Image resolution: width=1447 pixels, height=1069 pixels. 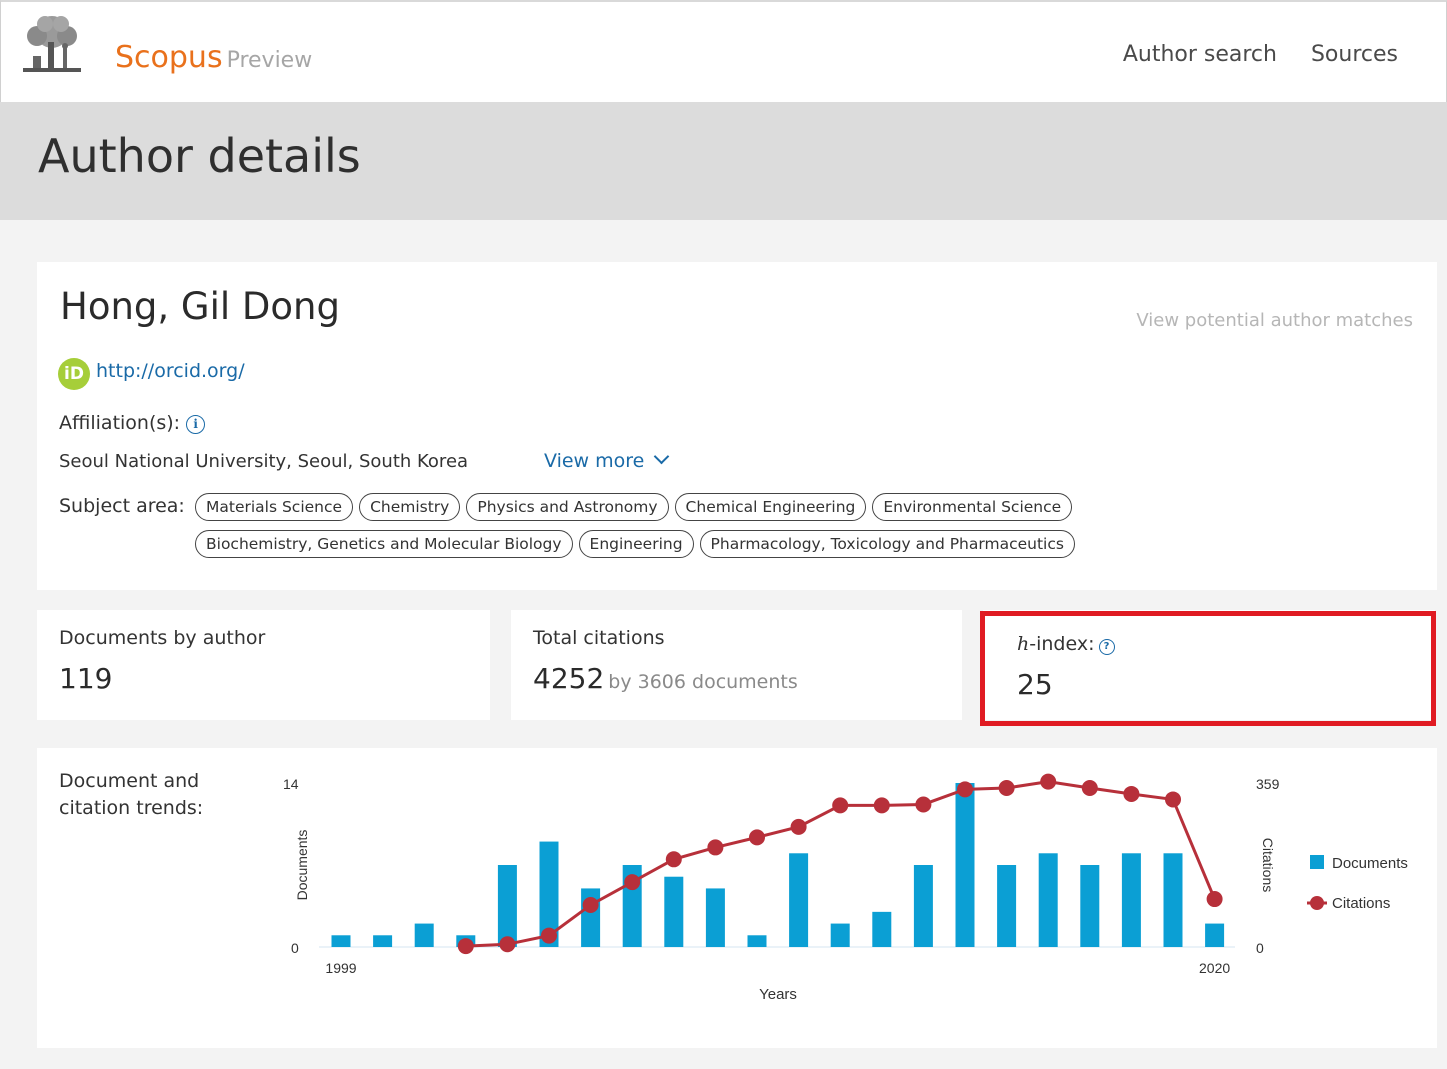 I want to click on page-title: Author details, so click(x=199, y=156).